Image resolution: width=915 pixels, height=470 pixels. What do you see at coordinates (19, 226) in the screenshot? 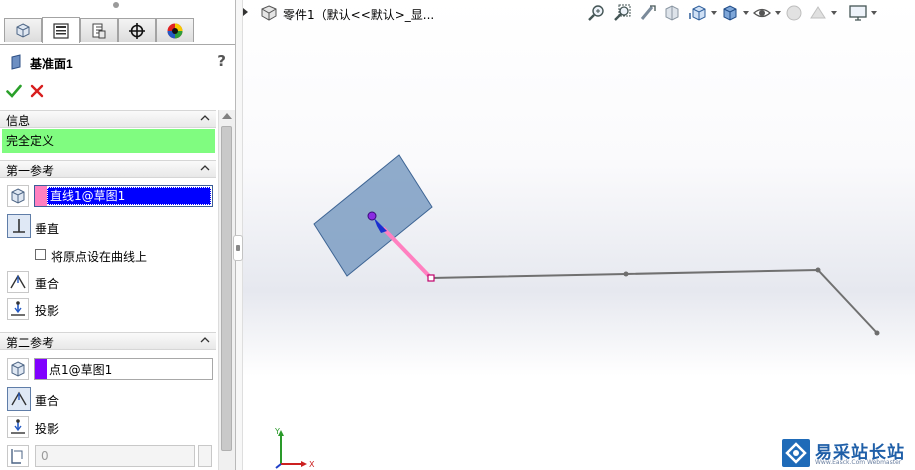
I see `perpendicular-button` at bounding box center [19, 226].